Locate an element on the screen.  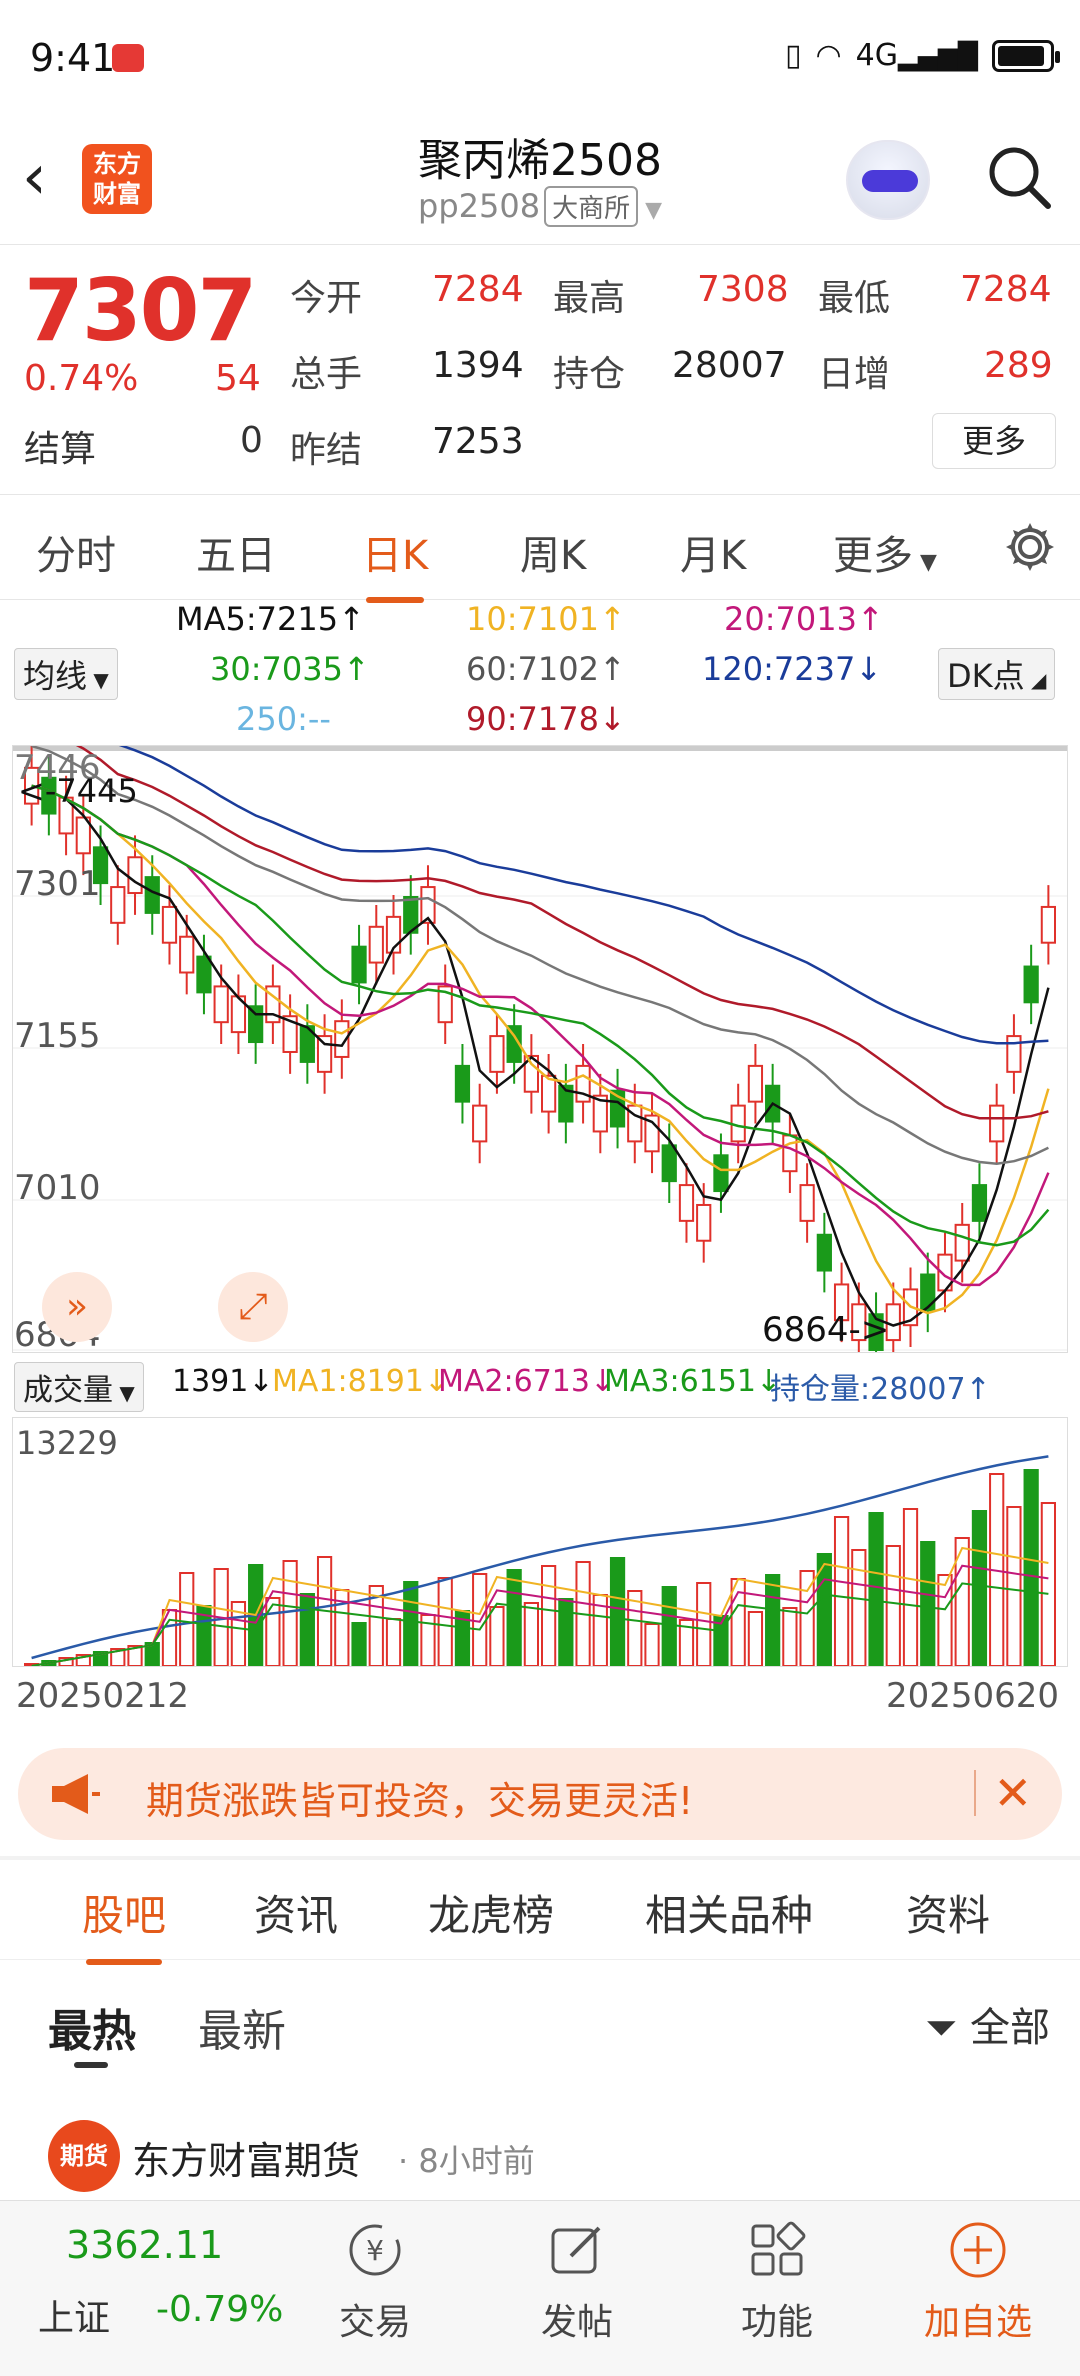
tab-related: 相关品种 is located at coordinates (729, 1912).